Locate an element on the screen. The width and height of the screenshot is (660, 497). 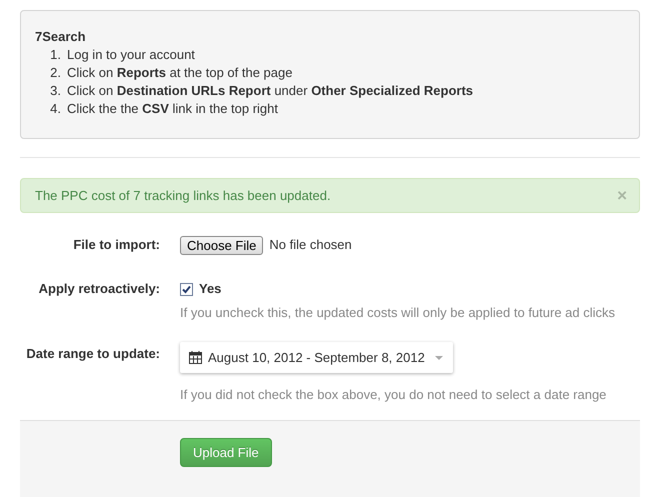
step-number: 3. is located at coordinates (55, 91).